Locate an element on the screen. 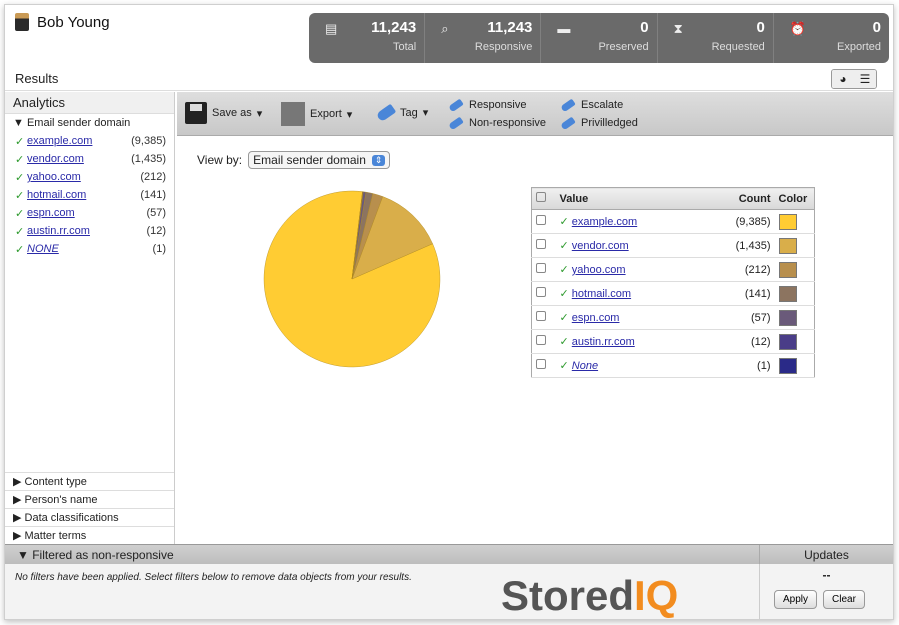 The width and height of the screenshot is (899, 625). facet-link: espn.com is located at coordinates (75, 213).